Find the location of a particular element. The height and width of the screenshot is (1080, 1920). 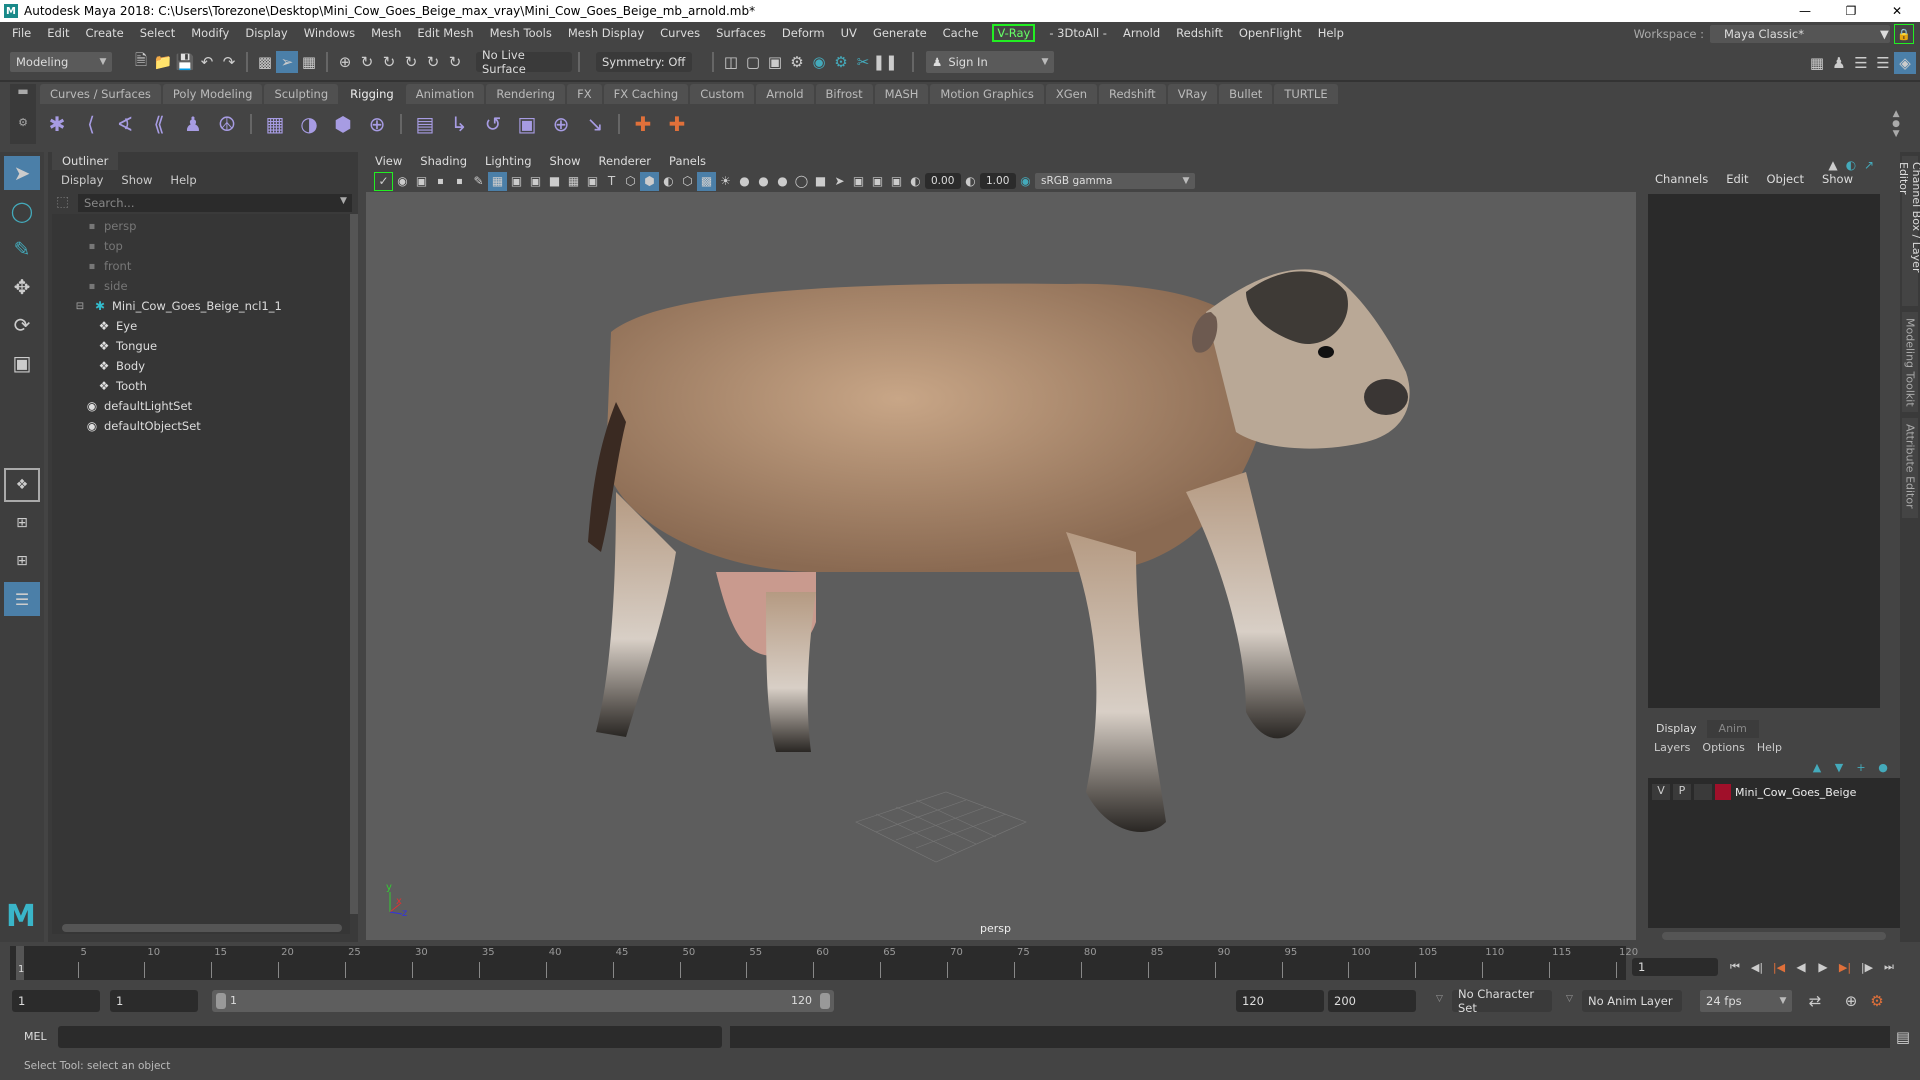

minimize-button: — is located at coordinates (1805, 11).